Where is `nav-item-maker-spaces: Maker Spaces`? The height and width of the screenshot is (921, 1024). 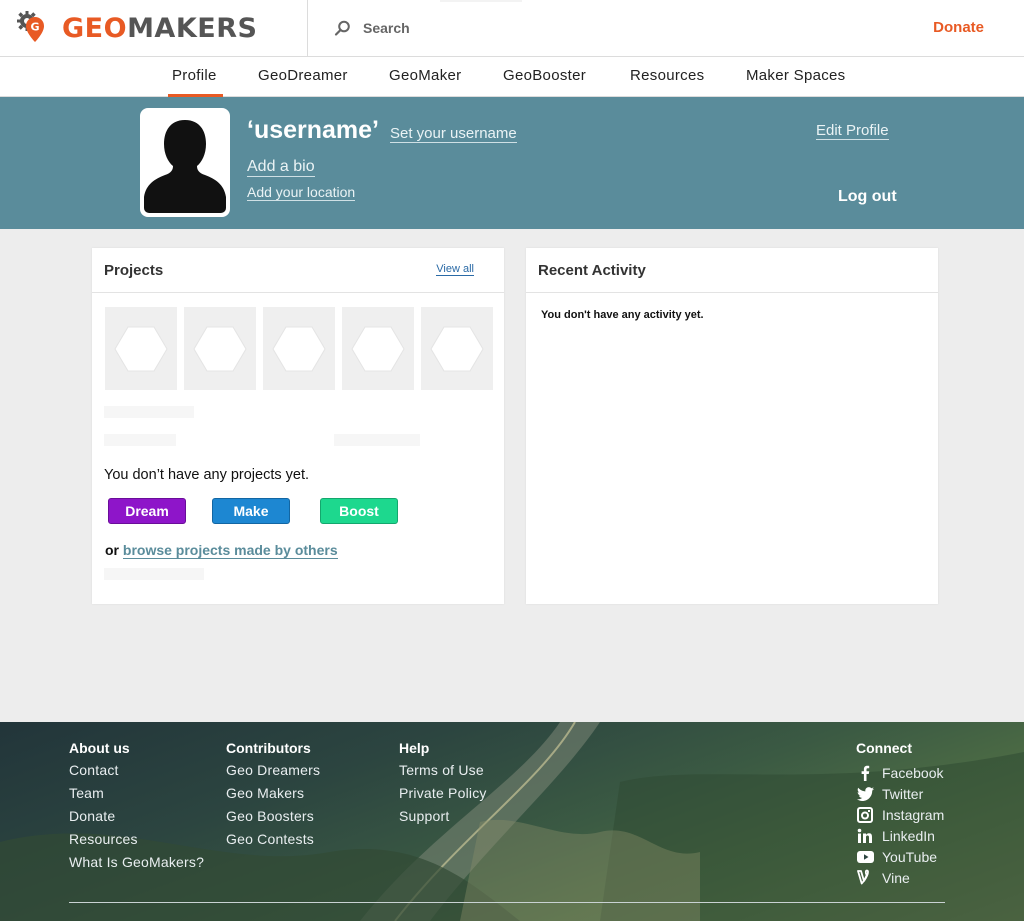 nav-item-maker-spaces: Maker Spaces is located at coordinates (795, 75).